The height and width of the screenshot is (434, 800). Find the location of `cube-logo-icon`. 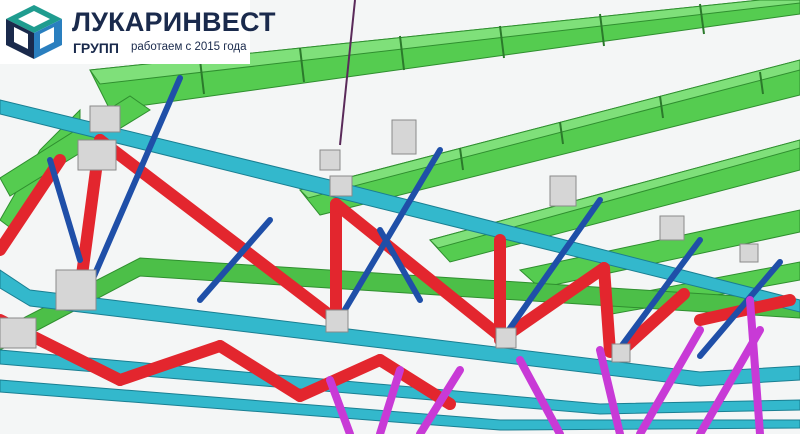

cube-logo-icon is located at coordinates (34, 32).